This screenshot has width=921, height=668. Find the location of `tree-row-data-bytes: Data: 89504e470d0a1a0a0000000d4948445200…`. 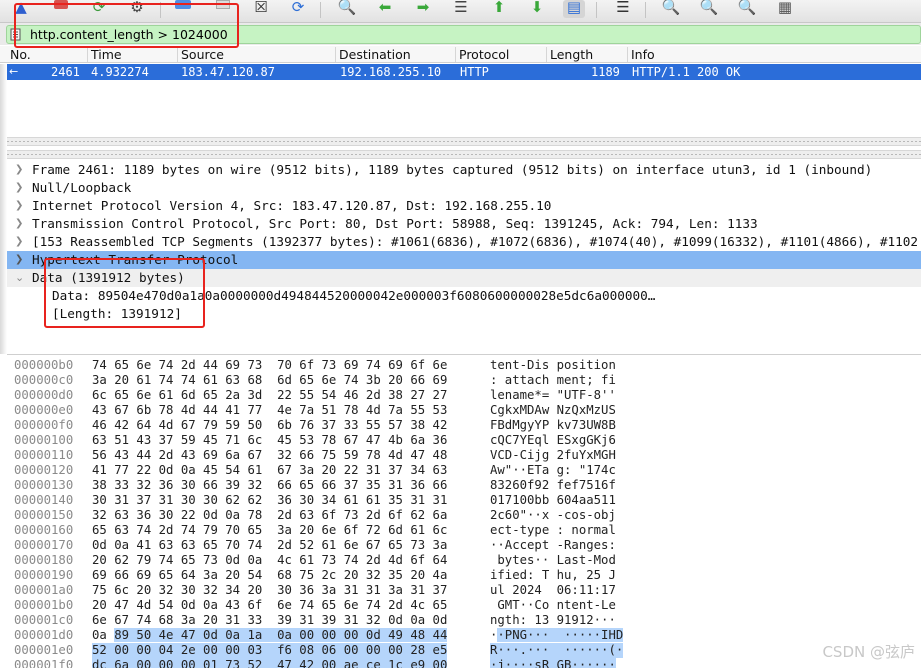

tree-row-data-bytes: Data: 89504e470d0a1a0a0000000d4948445200… is located at coordinates (464, 296).